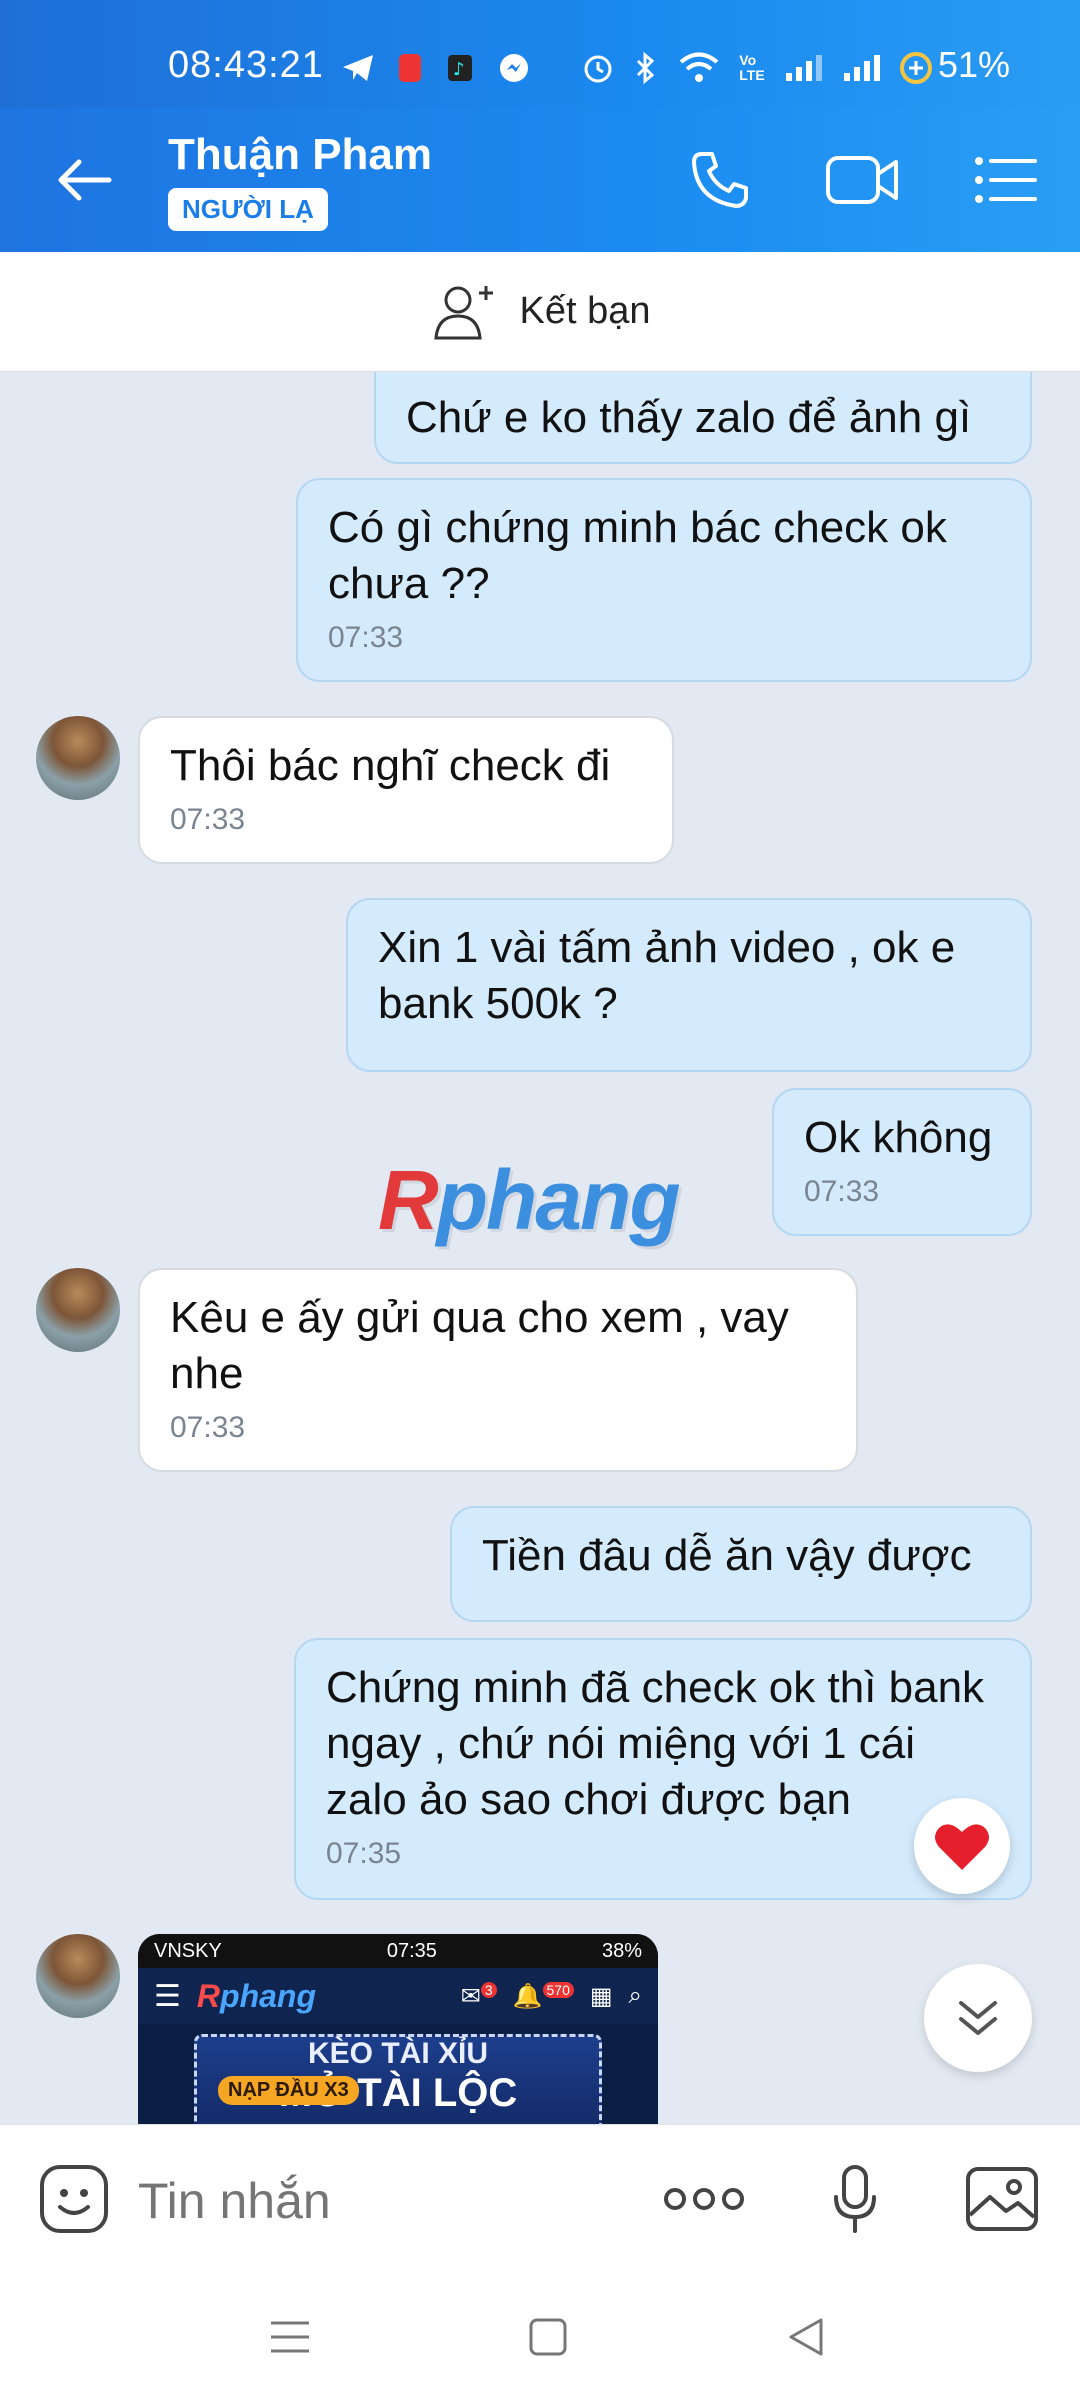 The image size is (1080, 2400). I want to click on image-carrier: VNSKY, so click(188, 1950).